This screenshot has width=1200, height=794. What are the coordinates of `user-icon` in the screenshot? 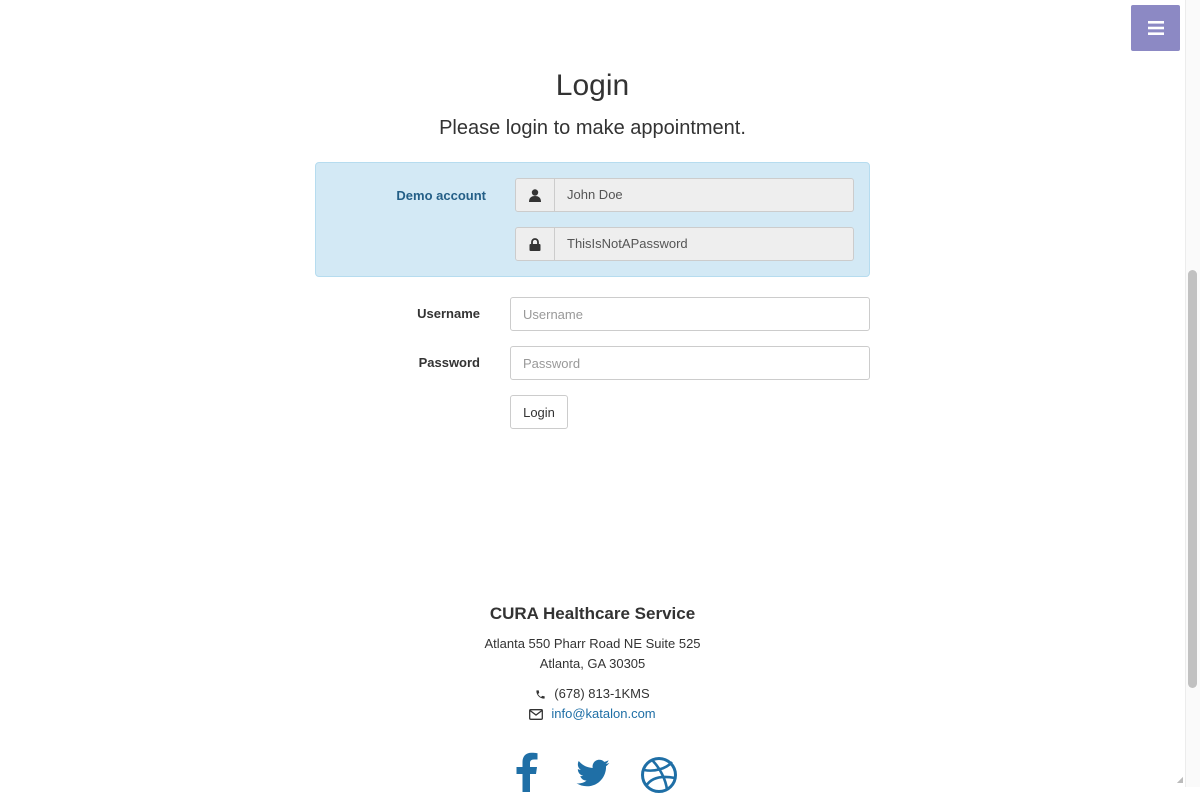 It's located at (535, 195).